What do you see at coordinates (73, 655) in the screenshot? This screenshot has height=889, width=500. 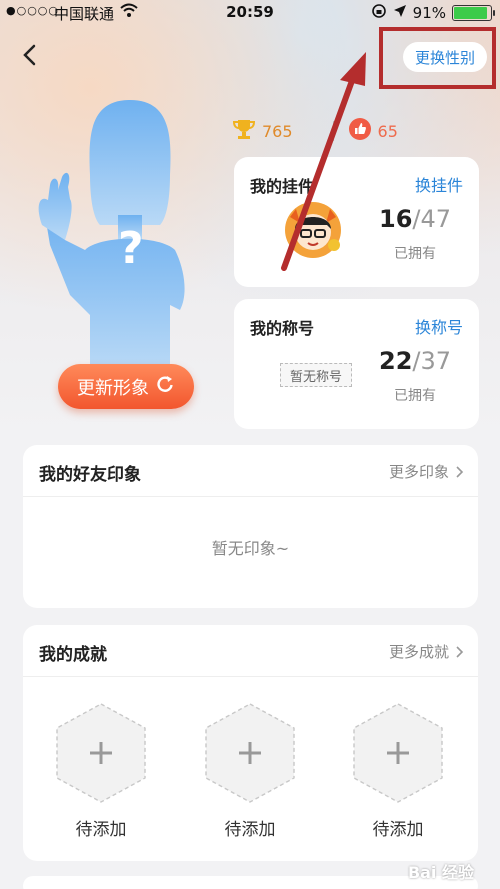 I see `achievements-title: 我的成就` at bounding box center [73, 655].